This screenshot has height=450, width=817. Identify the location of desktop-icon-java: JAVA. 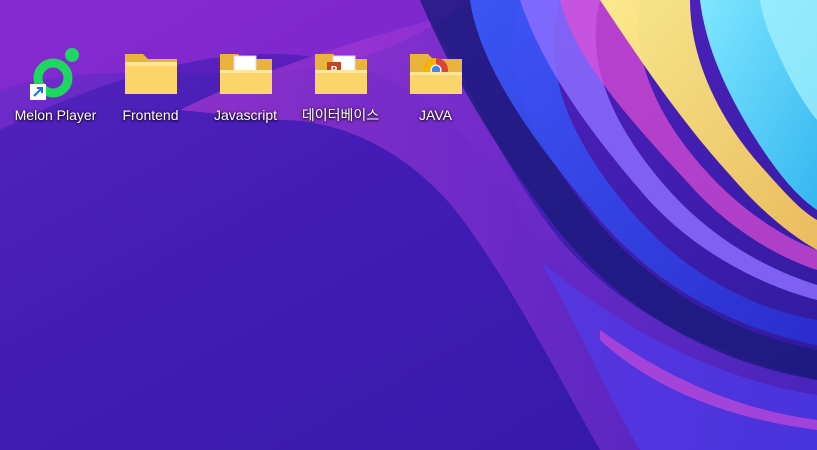
(435, 89).